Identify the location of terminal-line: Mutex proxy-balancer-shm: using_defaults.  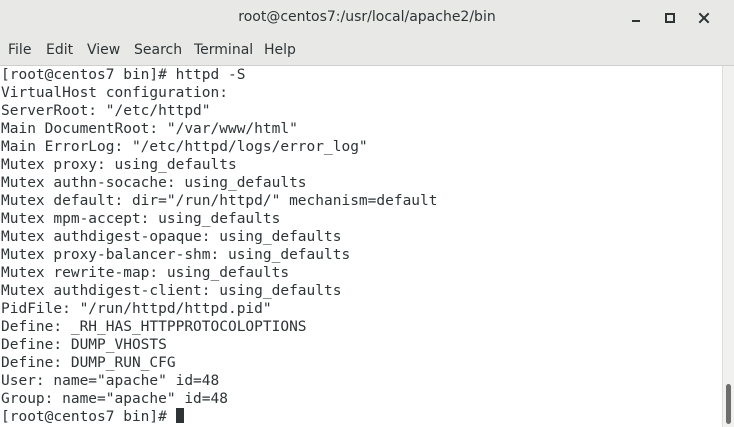
(176, 255).